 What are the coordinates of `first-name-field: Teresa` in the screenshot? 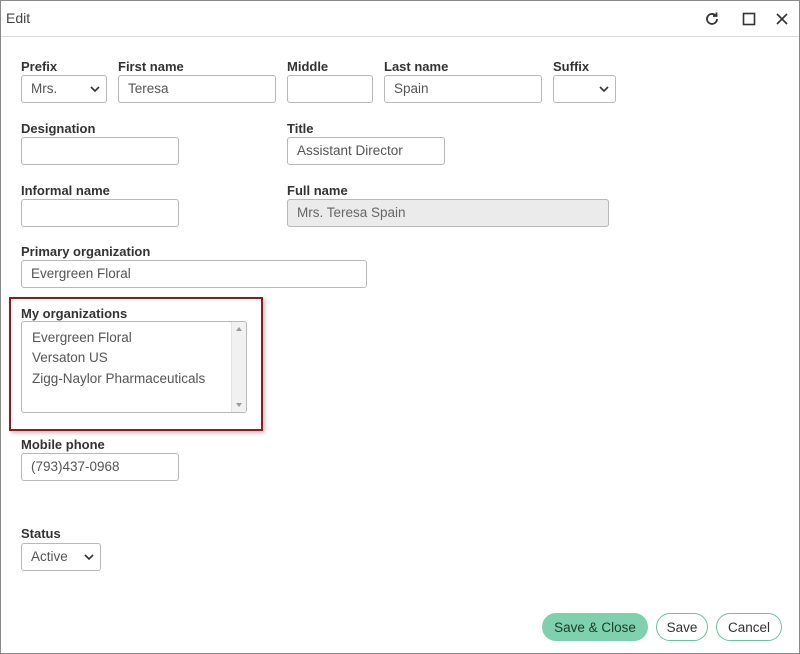 It's located at (197, 89).